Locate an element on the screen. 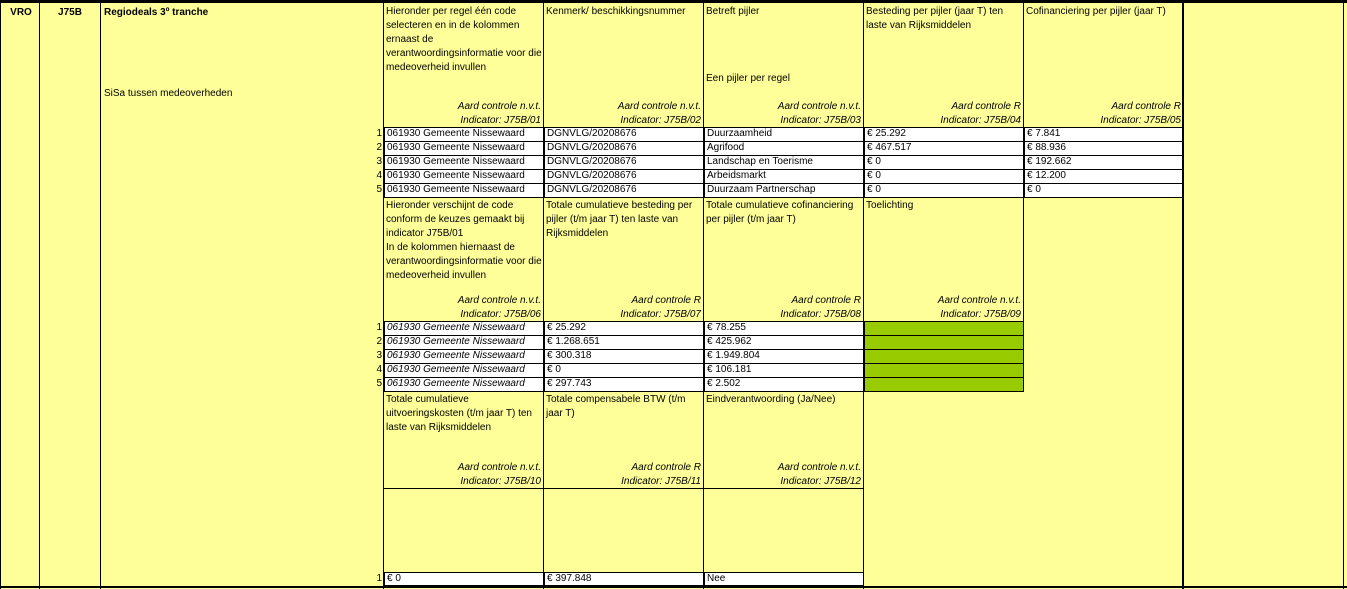 This screenshot has width=1347, height=589. b3-indicator-2: Indicator: J75B/11 is located at coordinates (661, 481).